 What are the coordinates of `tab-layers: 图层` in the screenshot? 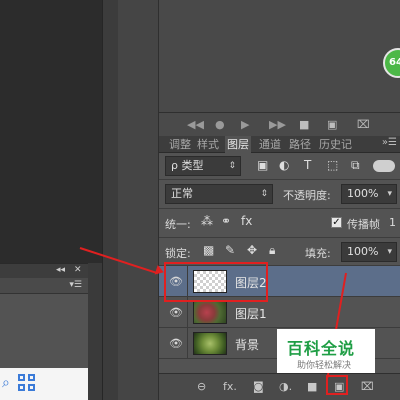 It's located at (238, 144).